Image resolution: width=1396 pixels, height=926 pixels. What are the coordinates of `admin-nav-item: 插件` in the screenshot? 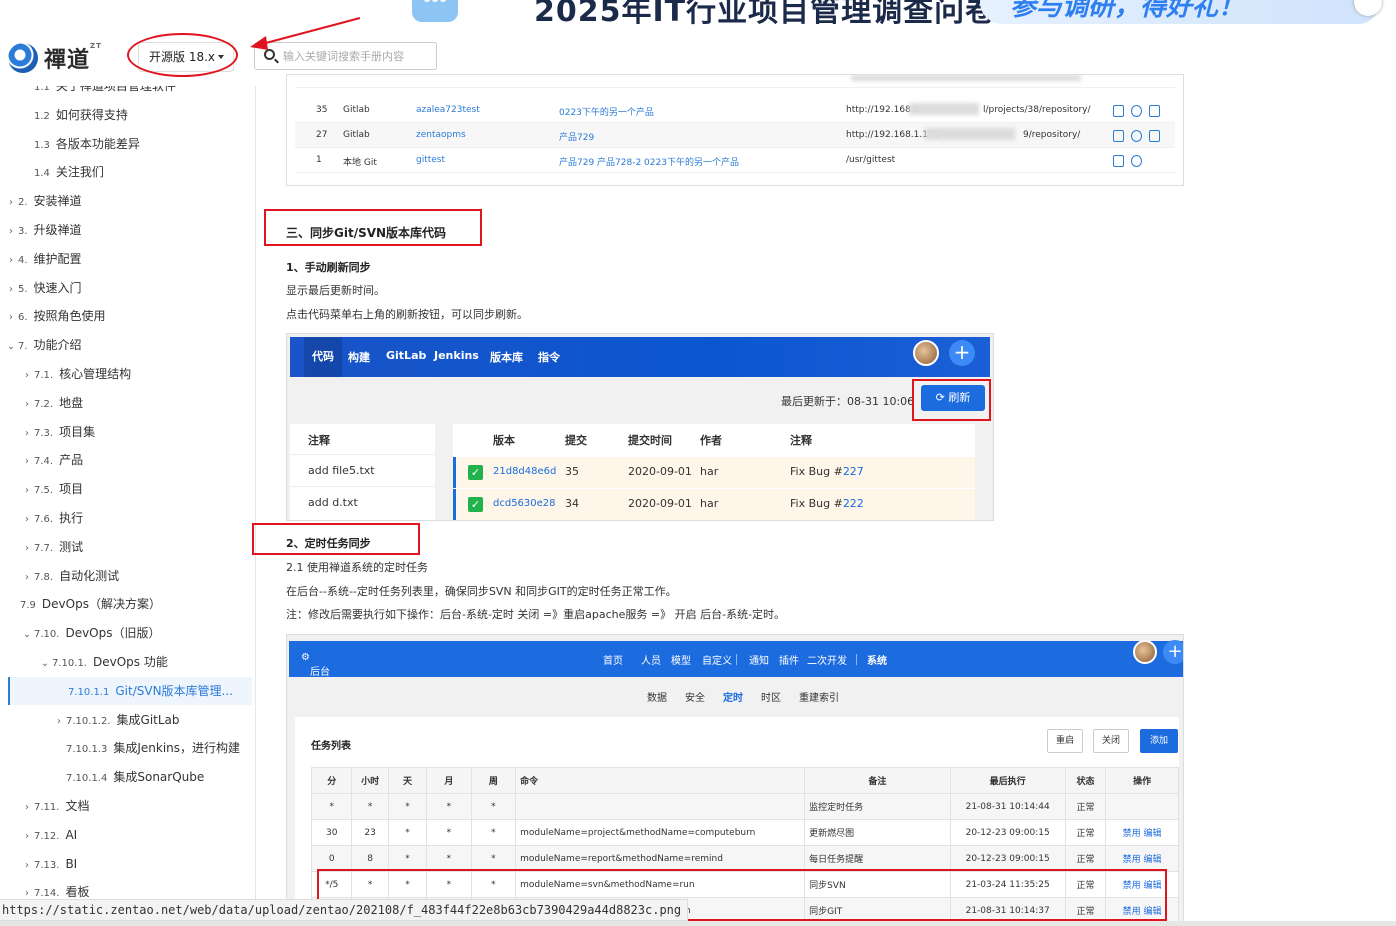 It's located at (789, 661).